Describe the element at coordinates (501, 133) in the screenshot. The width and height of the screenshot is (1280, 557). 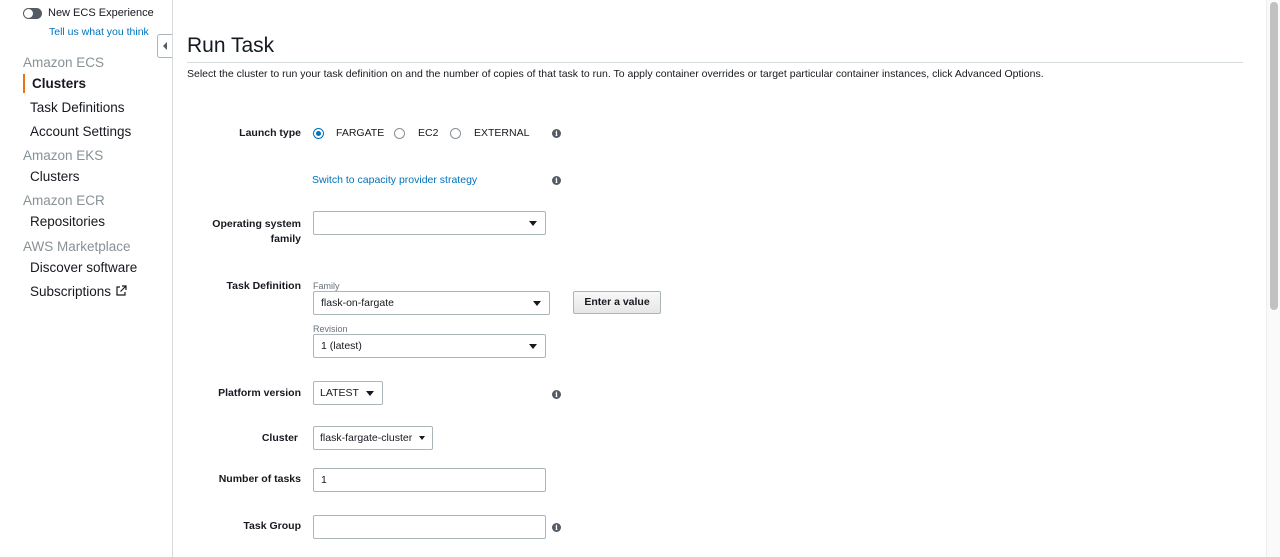
I see `radio-external-label: EXTERNAL` at that location.